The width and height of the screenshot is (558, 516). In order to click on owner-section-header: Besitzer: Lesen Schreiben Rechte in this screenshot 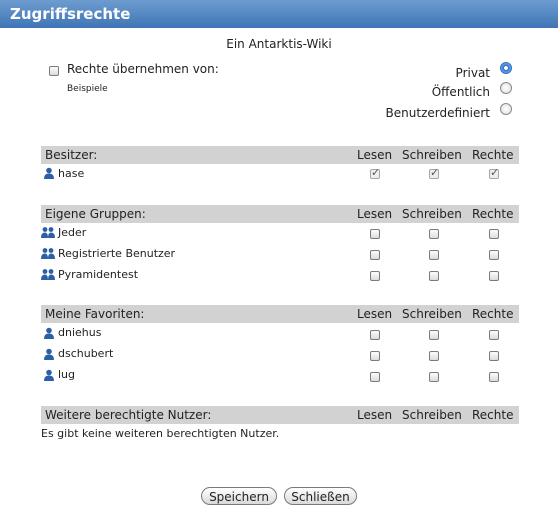, I will do `click(280, 155)`.